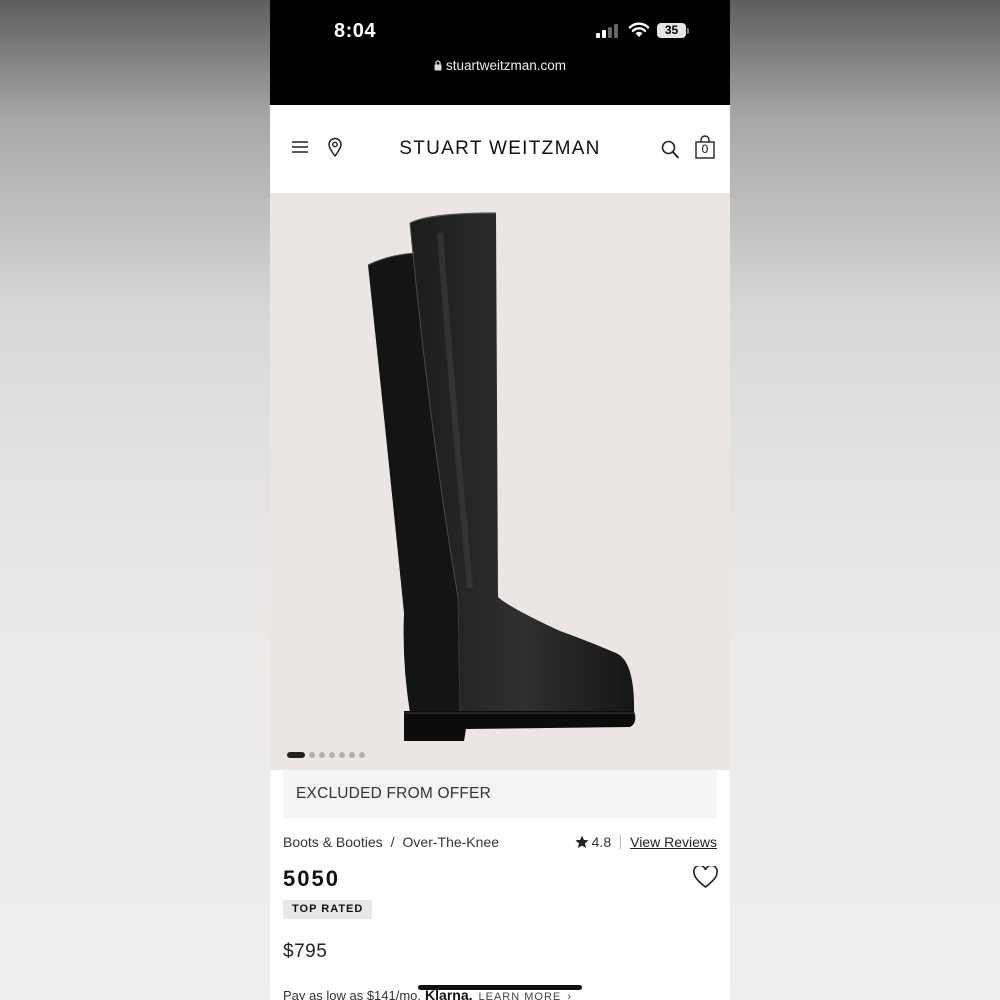 This screenshot has height=1000, width=1000. Describe the element at coordinates (607, 31) in the screenshot. I see `cellular-signal-icon` at that location.